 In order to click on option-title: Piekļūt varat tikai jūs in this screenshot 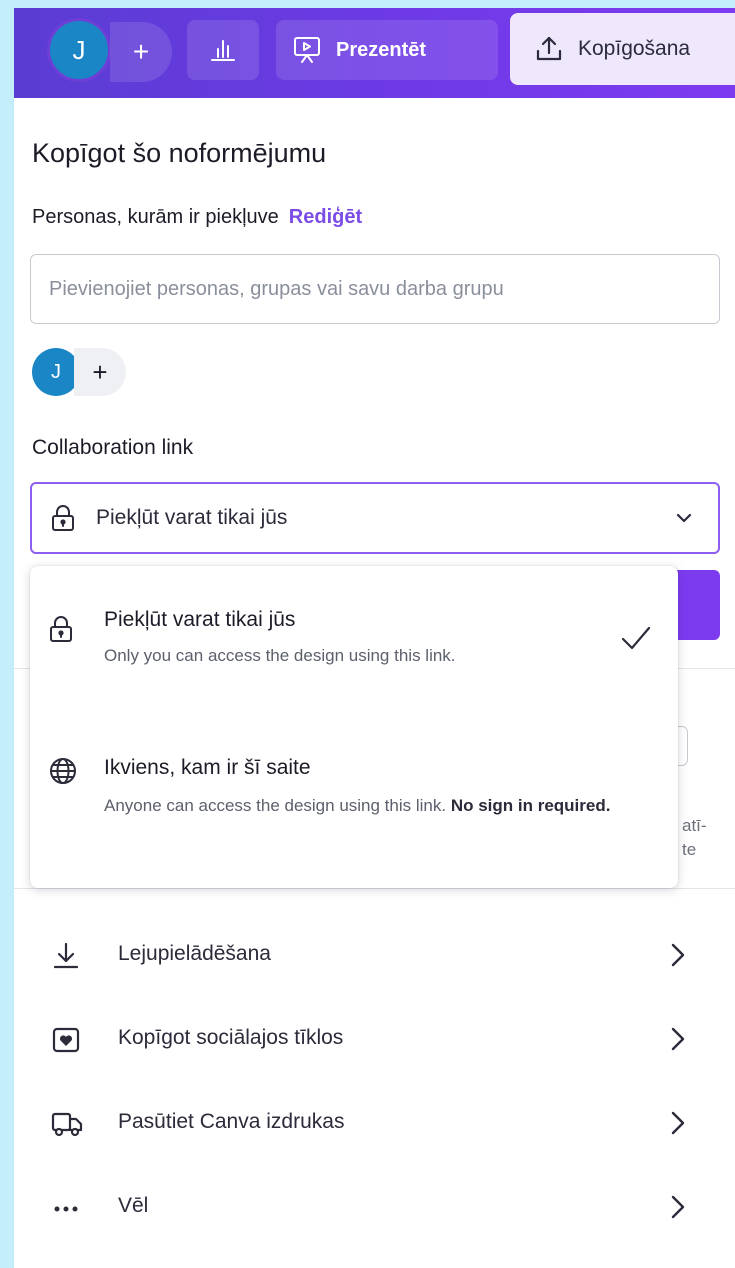, I will do `click(200, 619)`.